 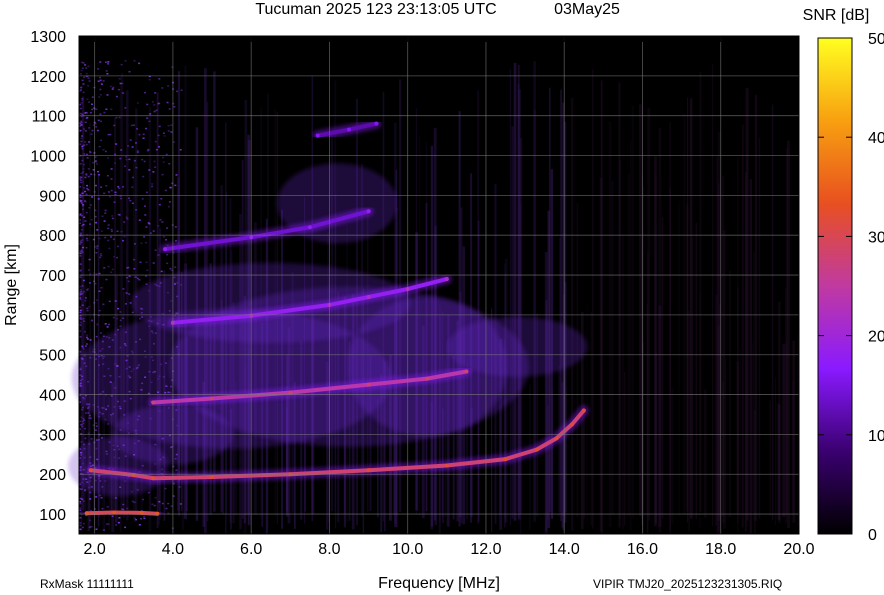 What do you see at coordinates (52, 356) in the screenshot?
I see `y-tick-label: 500` at bounding box center [52, 356].